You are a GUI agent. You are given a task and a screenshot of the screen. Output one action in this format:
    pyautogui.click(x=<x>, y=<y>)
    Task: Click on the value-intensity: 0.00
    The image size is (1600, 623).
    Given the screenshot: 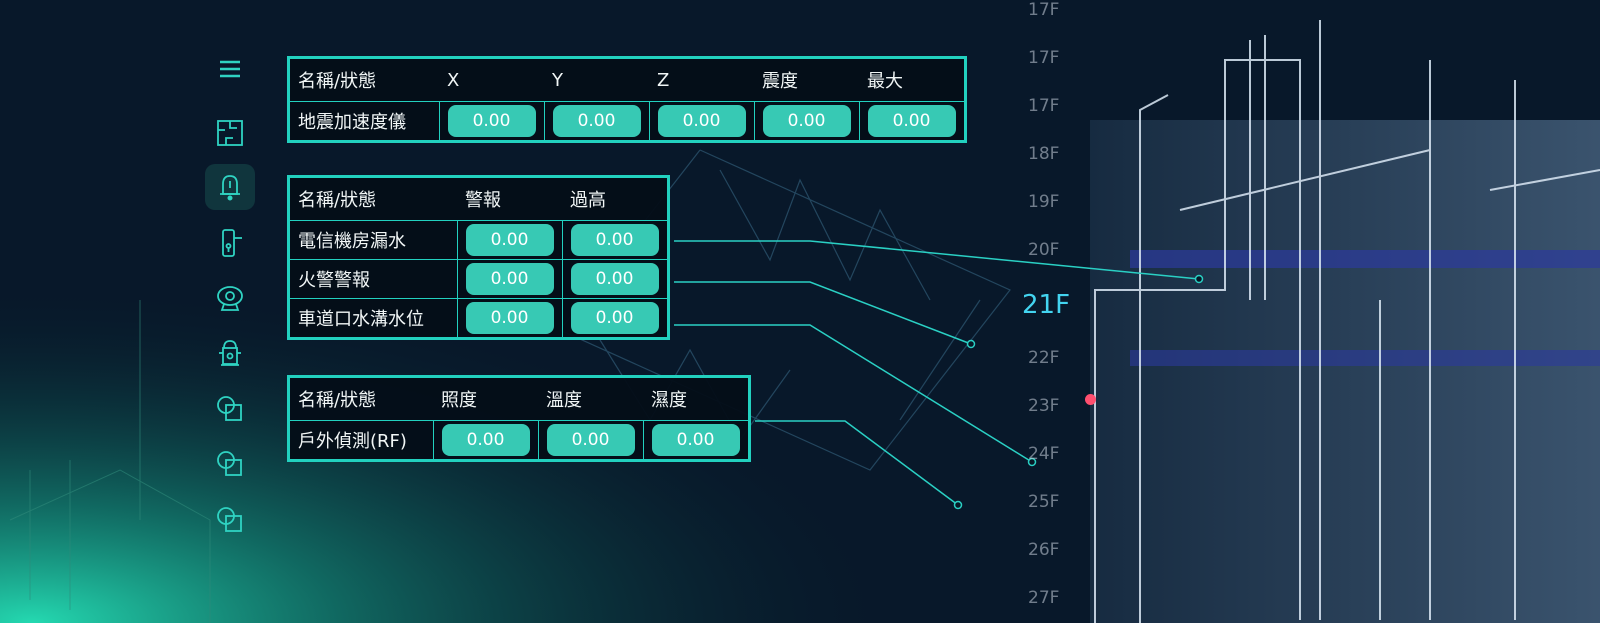 What is the action you would take?
    pyautogui.click(x=806, y=121)
    